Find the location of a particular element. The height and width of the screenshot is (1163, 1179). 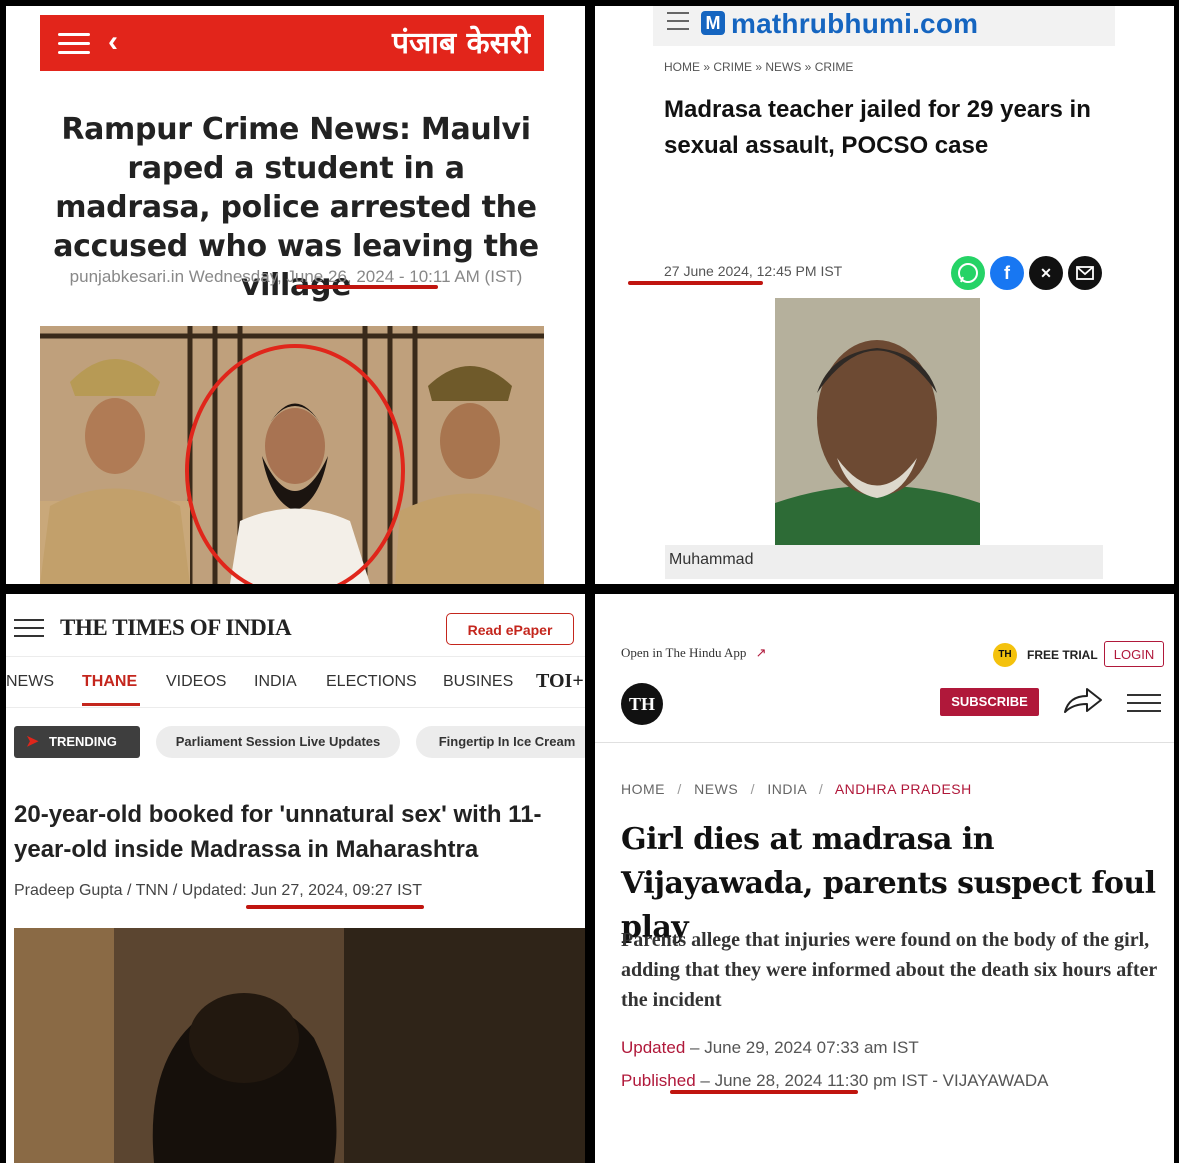

updated-label: Updated is located at coordinates (653, 1047).